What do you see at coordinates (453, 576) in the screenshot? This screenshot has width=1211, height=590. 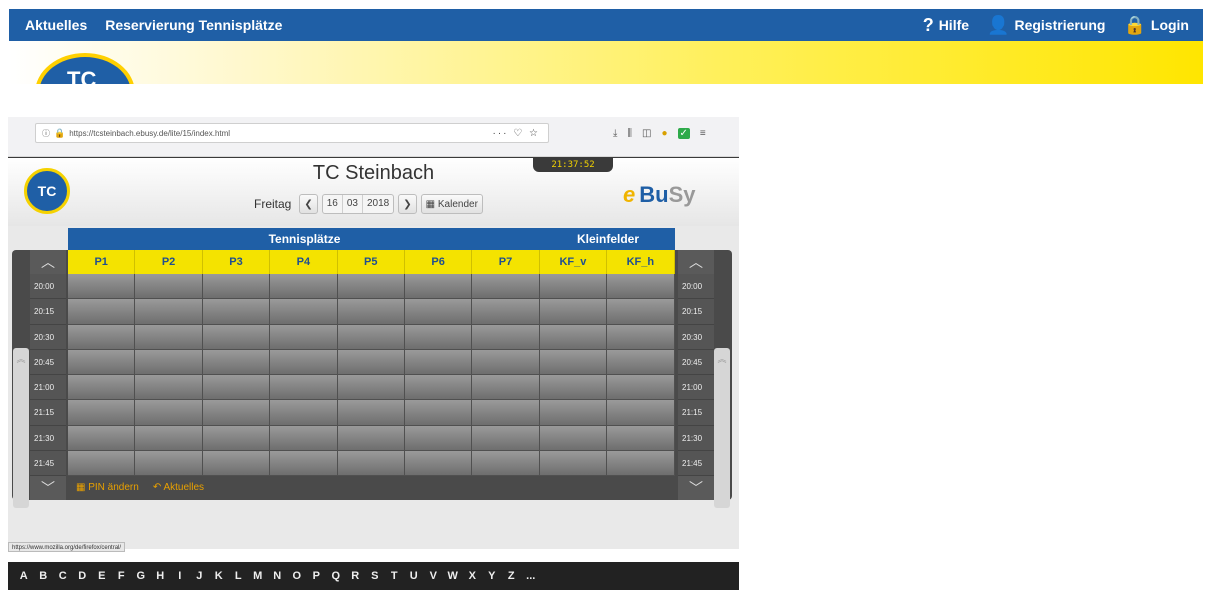 I see `alphabet-letter: W` at bounding box center [453, 576].